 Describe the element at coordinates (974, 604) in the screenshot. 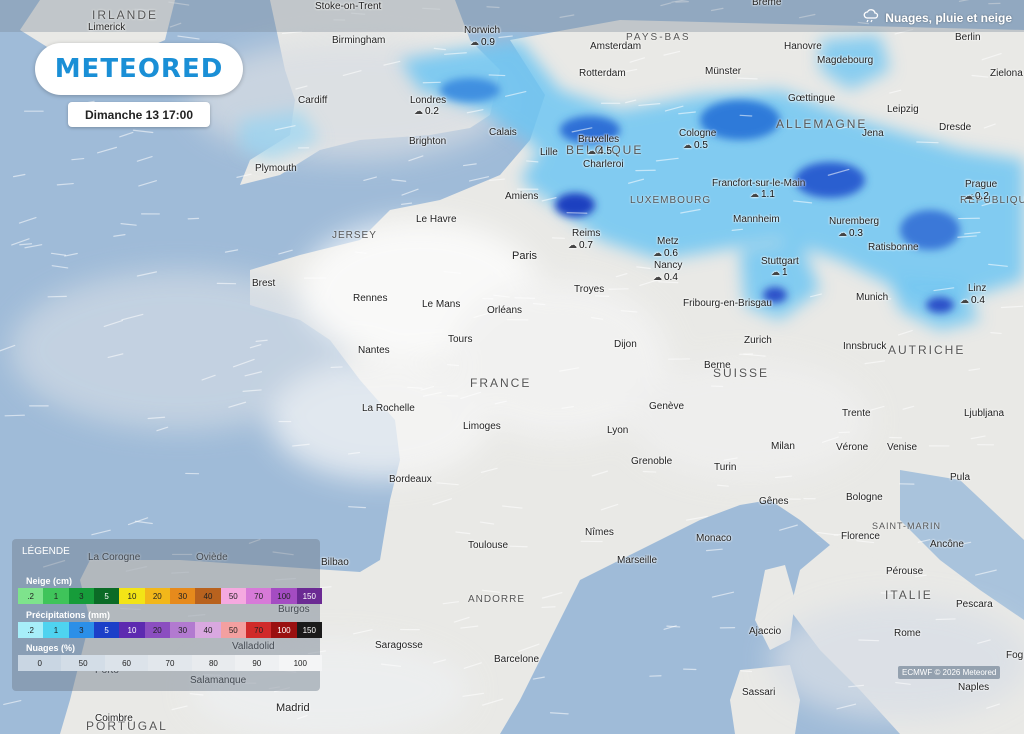

I see `city-label: Pescara` at that location.